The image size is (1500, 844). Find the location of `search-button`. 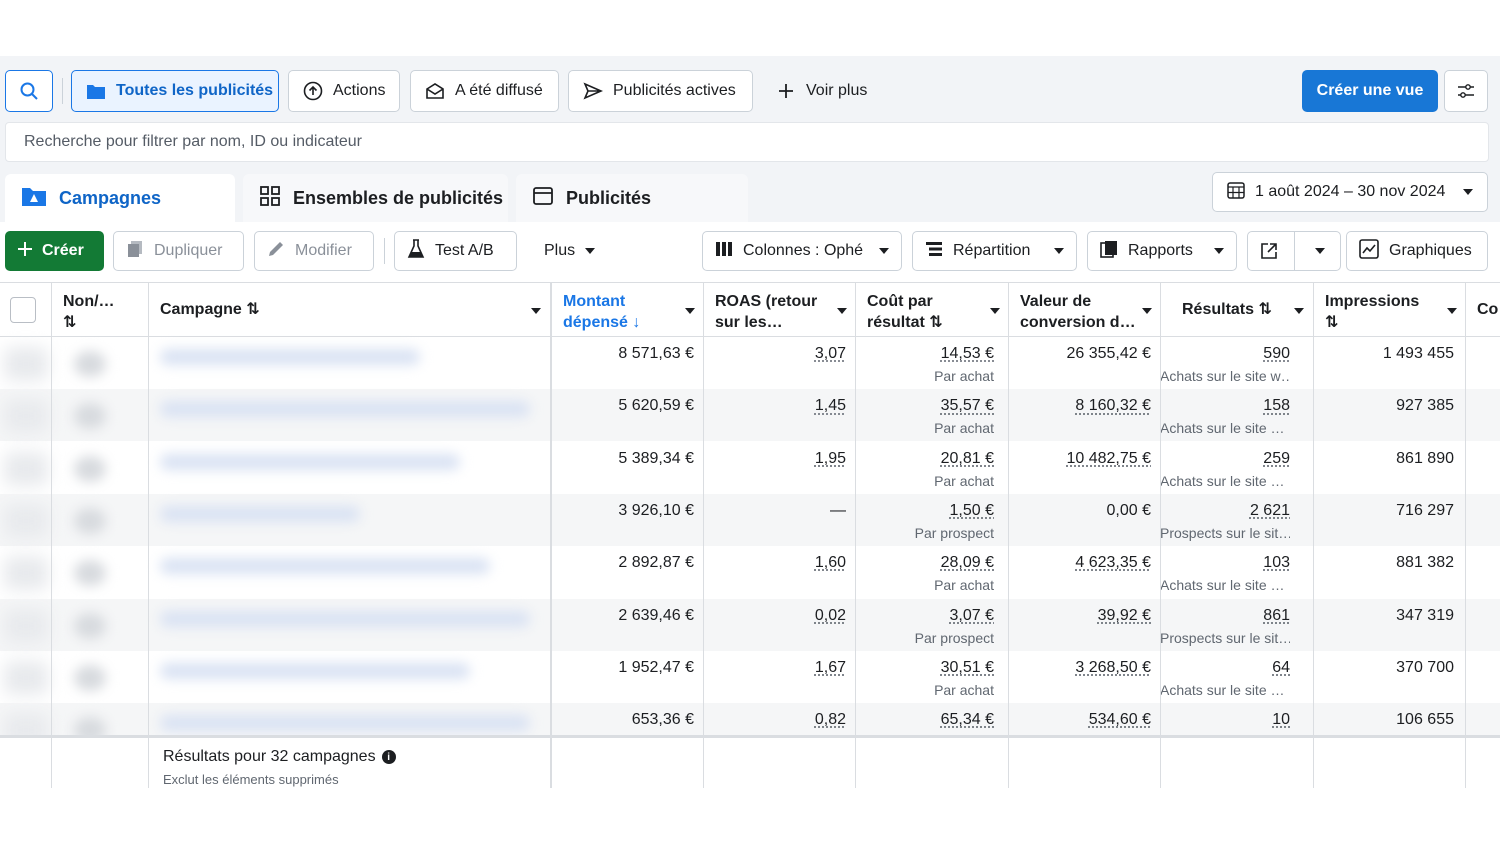

search-button is located at coordinates (29, 91).